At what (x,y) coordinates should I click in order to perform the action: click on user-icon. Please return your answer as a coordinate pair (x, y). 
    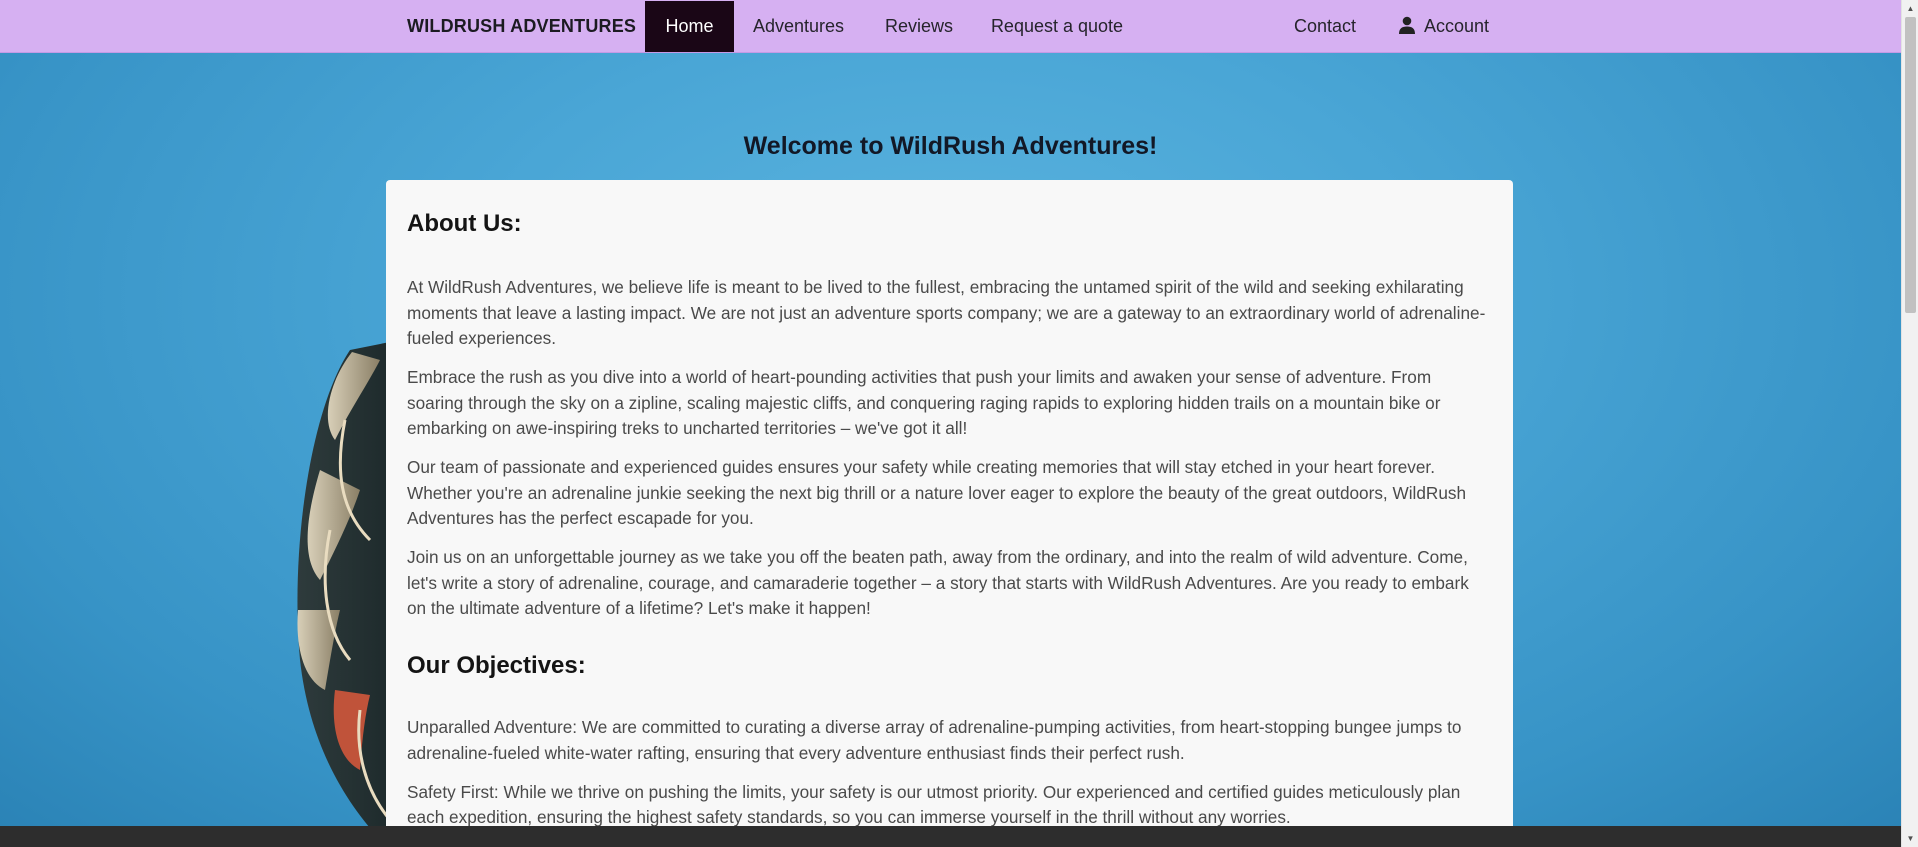
    Looking at the image, I should click on (1407, 25).